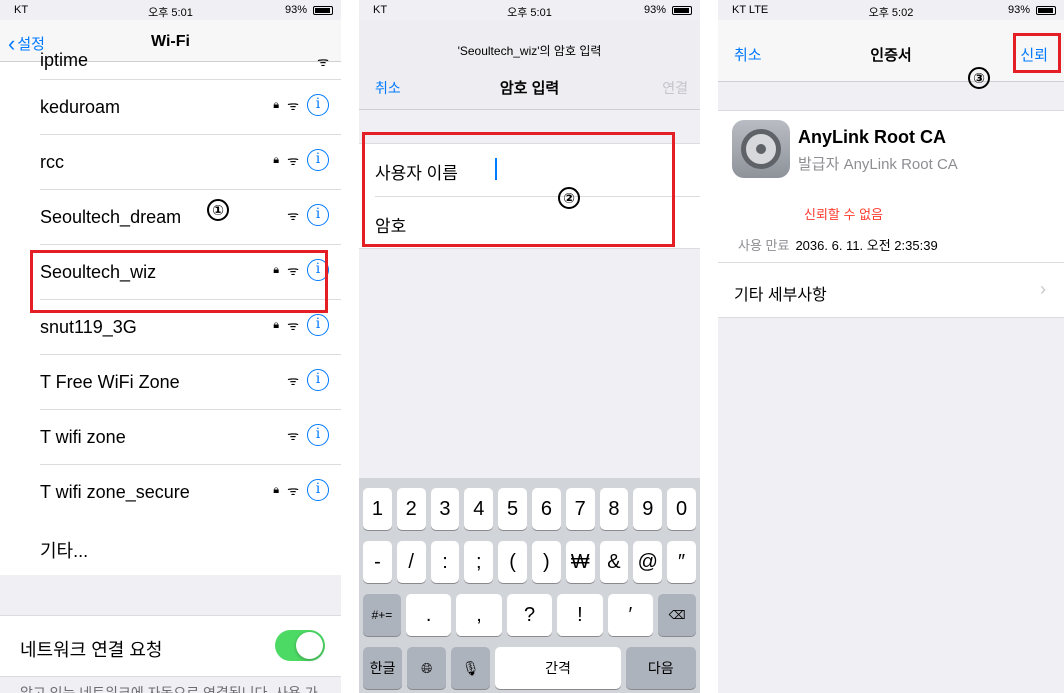 The image size is (1064, 693). Describe the element at coordinates (580, 615) in the screenshot. I see `key-row3-4: !` at that location.